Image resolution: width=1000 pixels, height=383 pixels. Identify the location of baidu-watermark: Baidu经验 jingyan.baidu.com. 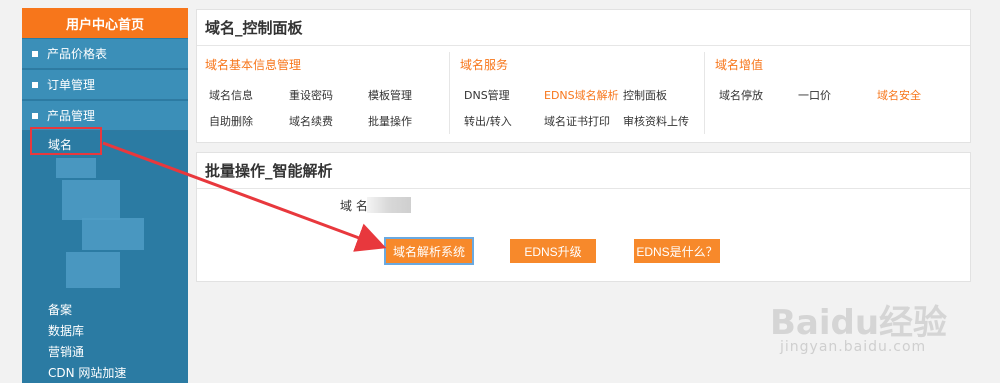
(859, 325).